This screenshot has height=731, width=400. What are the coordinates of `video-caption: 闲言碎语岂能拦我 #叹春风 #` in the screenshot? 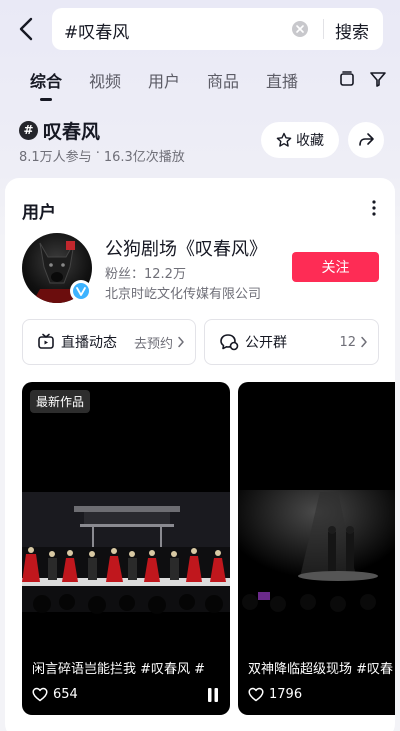 It's located at (119, 669).